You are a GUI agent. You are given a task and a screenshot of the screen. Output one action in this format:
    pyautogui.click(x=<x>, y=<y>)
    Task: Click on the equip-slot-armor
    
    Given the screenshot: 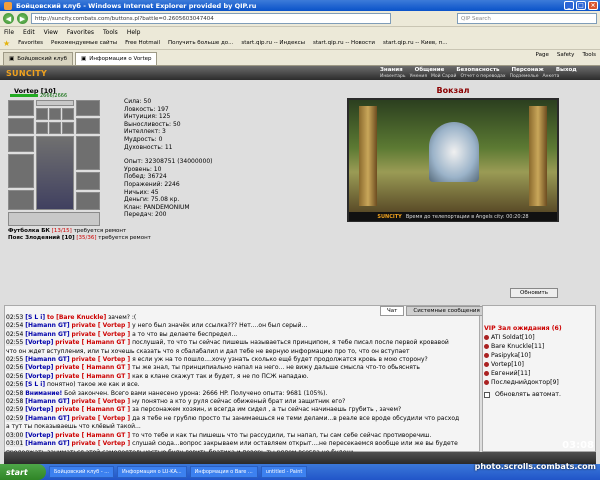 What is the action you would take?
    pyautogui.click(x=21, y=200)
    